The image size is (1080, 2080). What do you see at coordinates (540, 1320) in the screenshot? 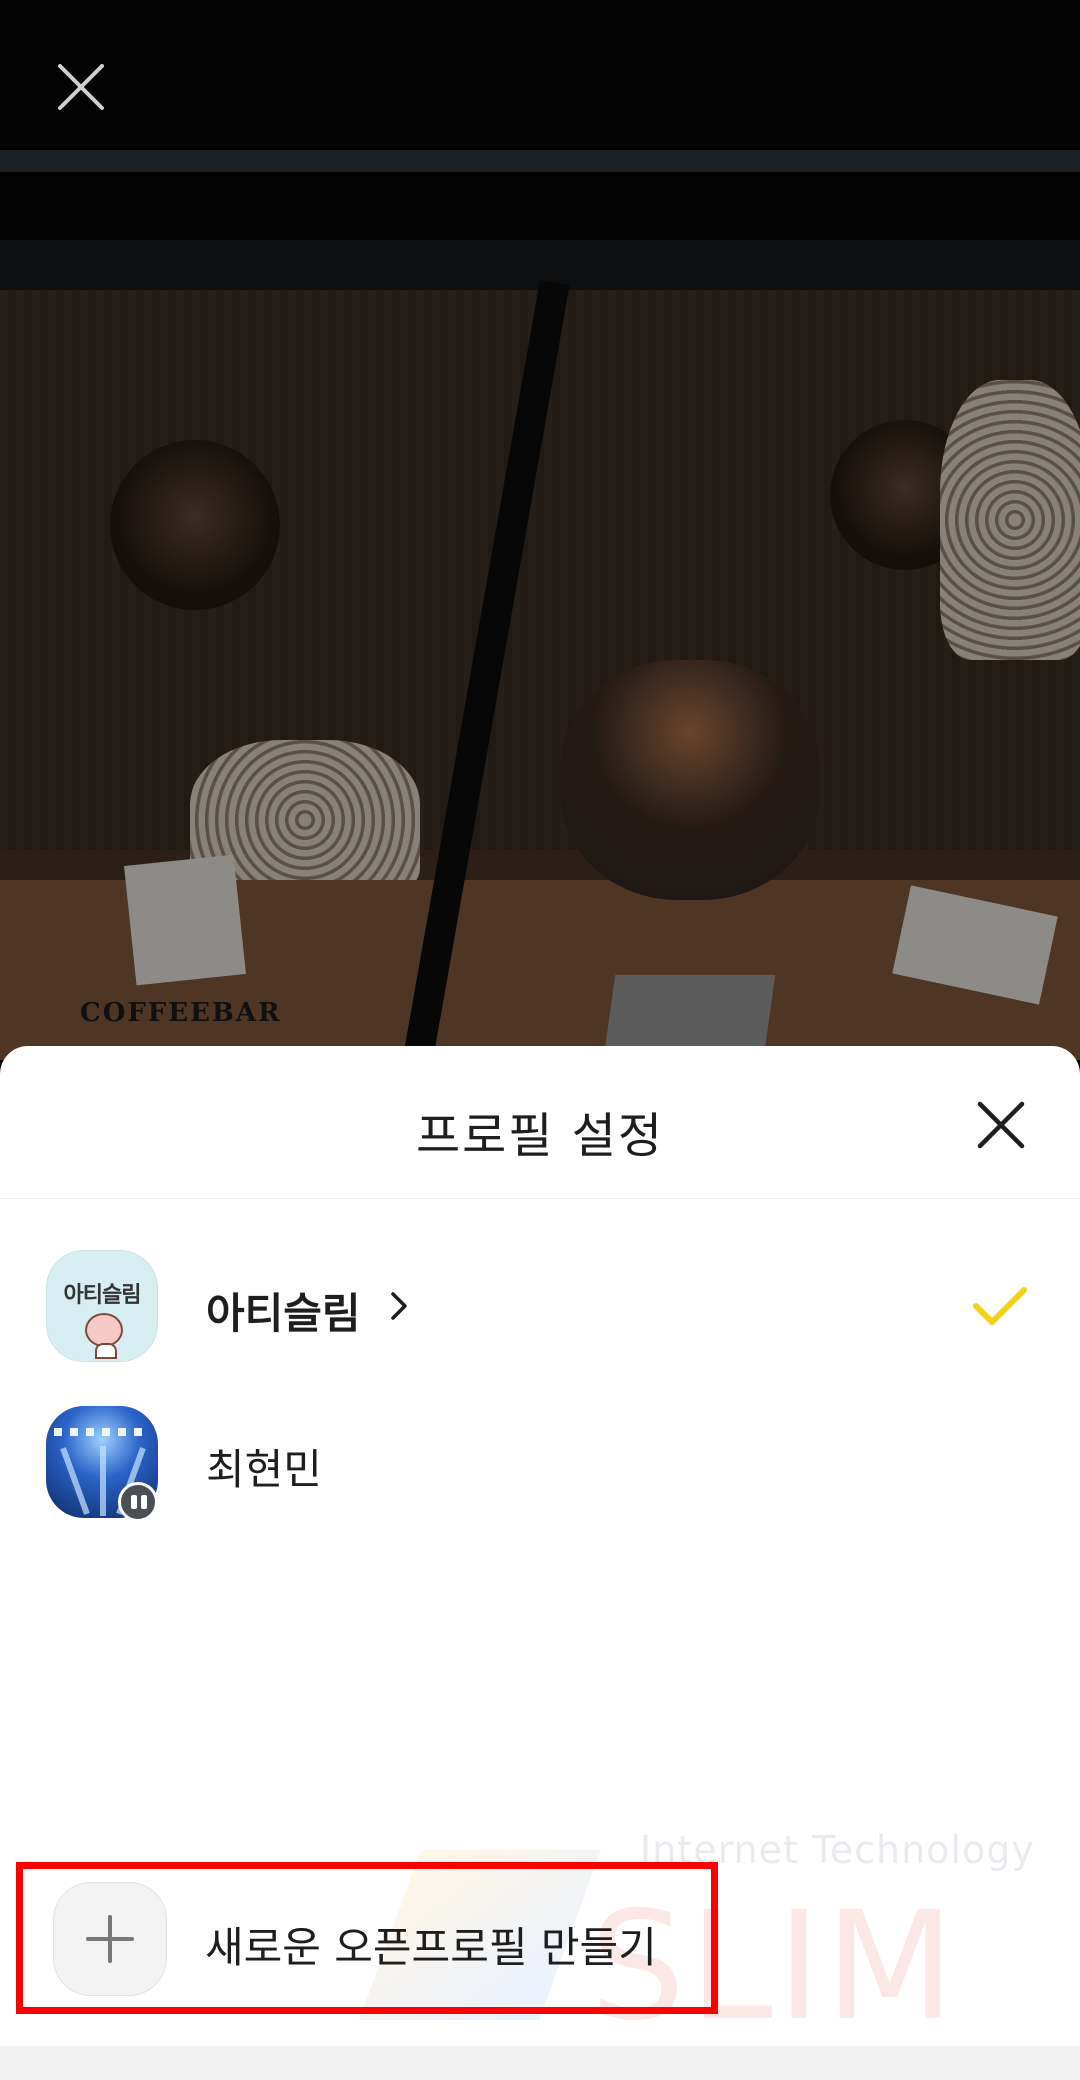
I see `profile-item-atislim: 아티슬림 아티슬림` at bounding box center [540, 1320].